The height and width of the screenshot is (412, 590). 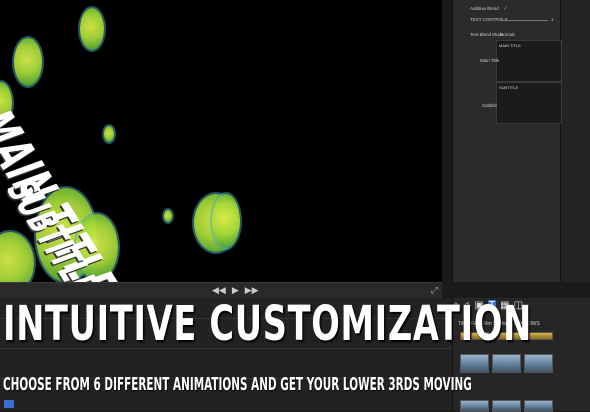 What do you see at coordinates (252, 290) in the screenshot?
I see `next-frame-button: ▶▶` at bounding box center [252, 290].